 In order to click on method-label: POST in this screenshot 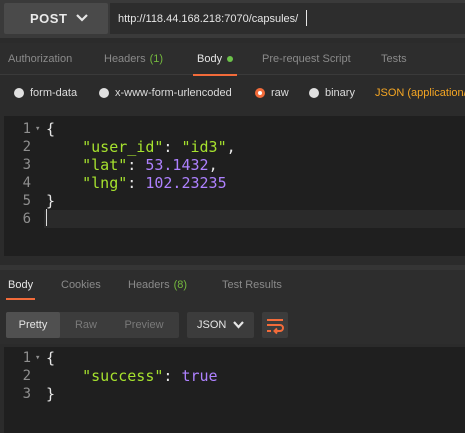, I will do `click(49, 18)`.